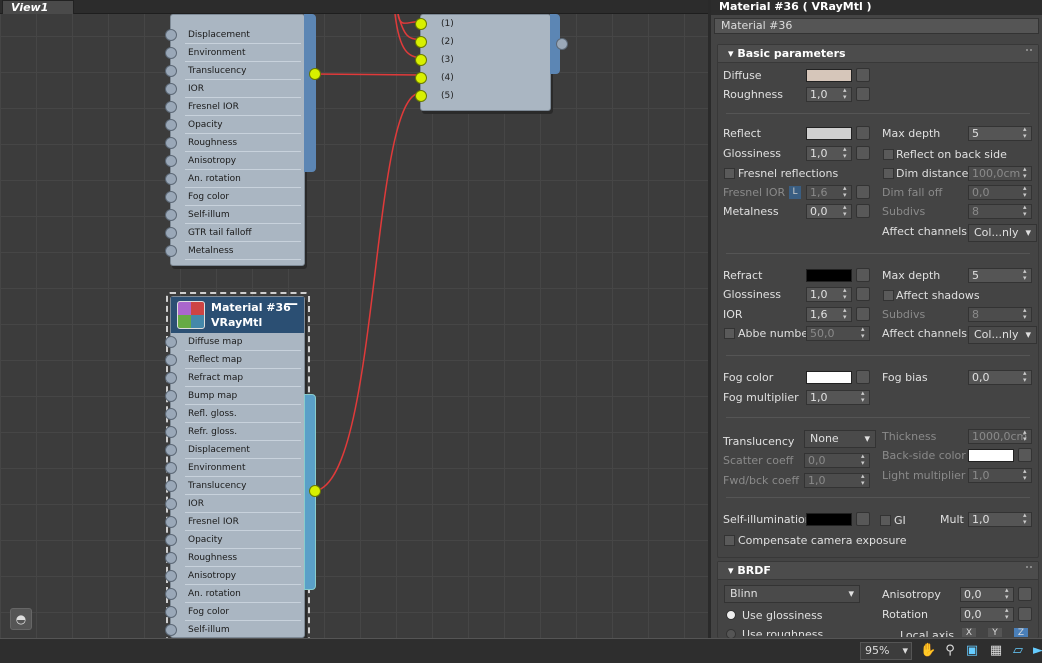 The image size is (1042, 663). What do you see at coordinates (729, 540) in the screenshot?
I see `checkbox-compensate` at bounding box center [729, 540].